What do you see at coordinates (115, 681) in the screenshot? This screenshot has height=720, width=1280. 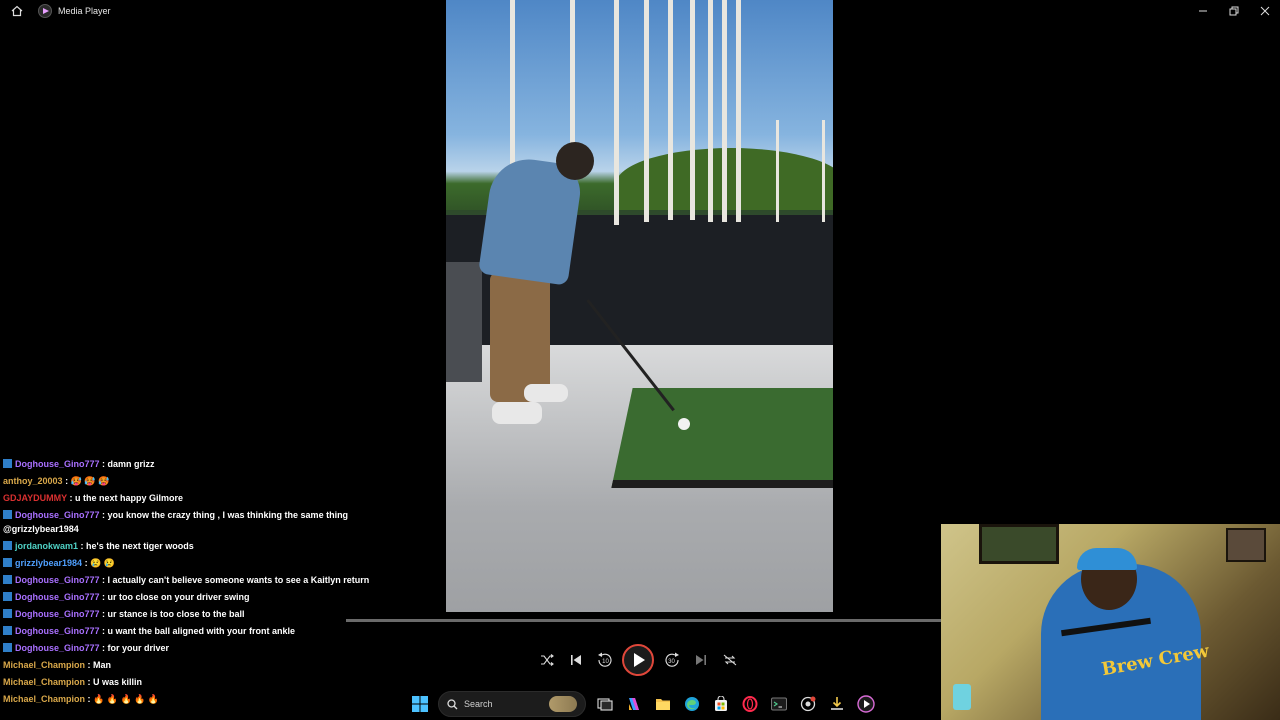 I see `chat-text: : U was killin` at bounding box center [115, 681].